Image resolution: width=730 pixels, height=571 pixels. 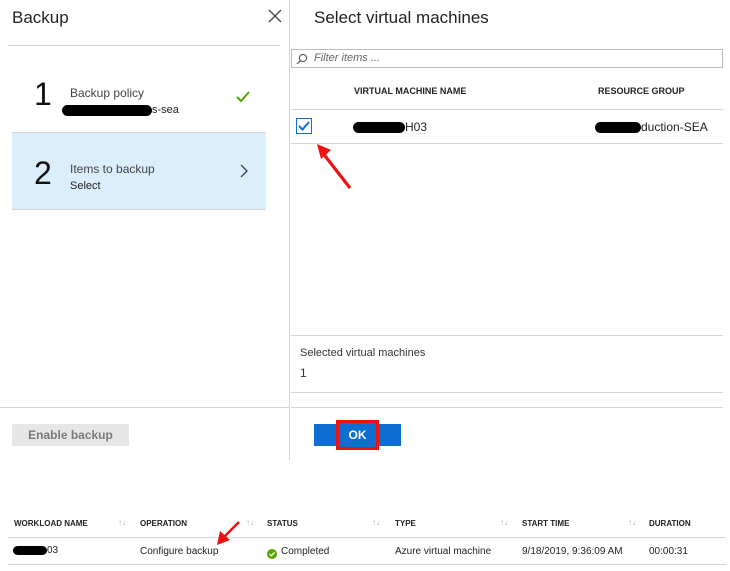 What do you see at coordinates (305, 551) in the screenshot?
I see `status: Completed` at bounding box center [305, 551].